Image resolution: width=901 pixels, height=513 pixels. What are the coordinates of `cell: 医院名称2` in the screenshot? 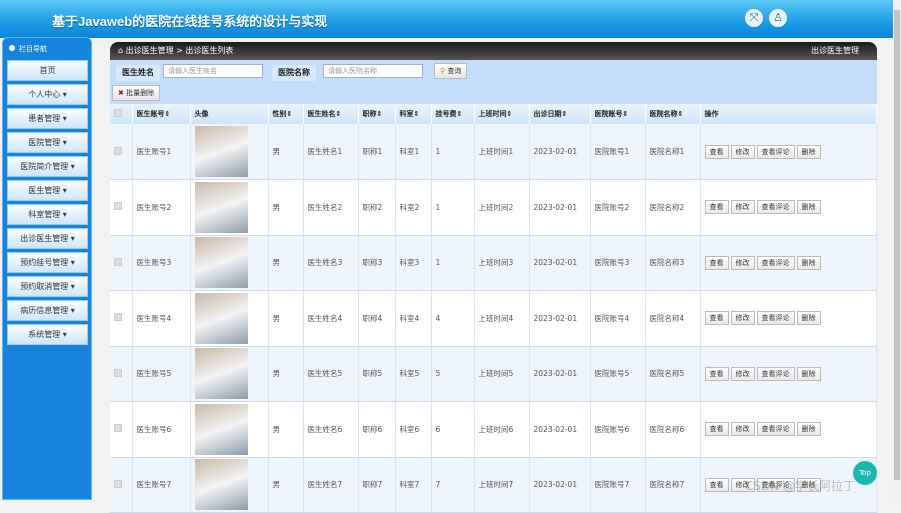 It's located at (673, 207).